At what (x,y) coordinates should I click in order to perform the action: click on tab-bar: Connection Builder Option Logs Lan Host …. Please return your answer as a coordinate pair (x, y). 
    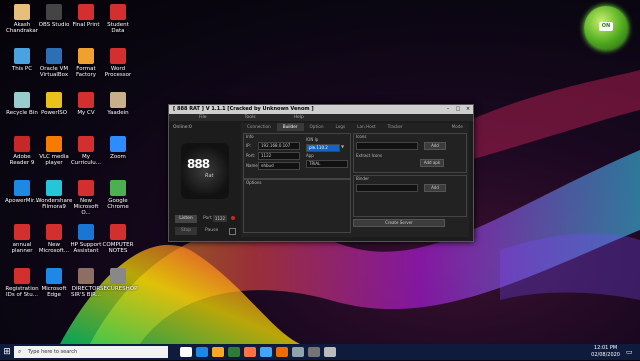
    Looking at the image, I should click on (355, 127).